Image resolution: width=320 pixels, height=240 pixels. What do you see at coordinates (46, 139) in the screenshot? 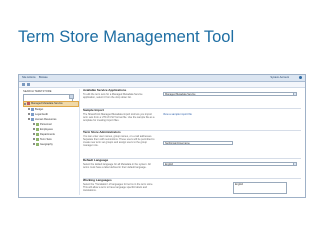
I see `tree-node-label: Term Sets` at bounding box center [46, 139].